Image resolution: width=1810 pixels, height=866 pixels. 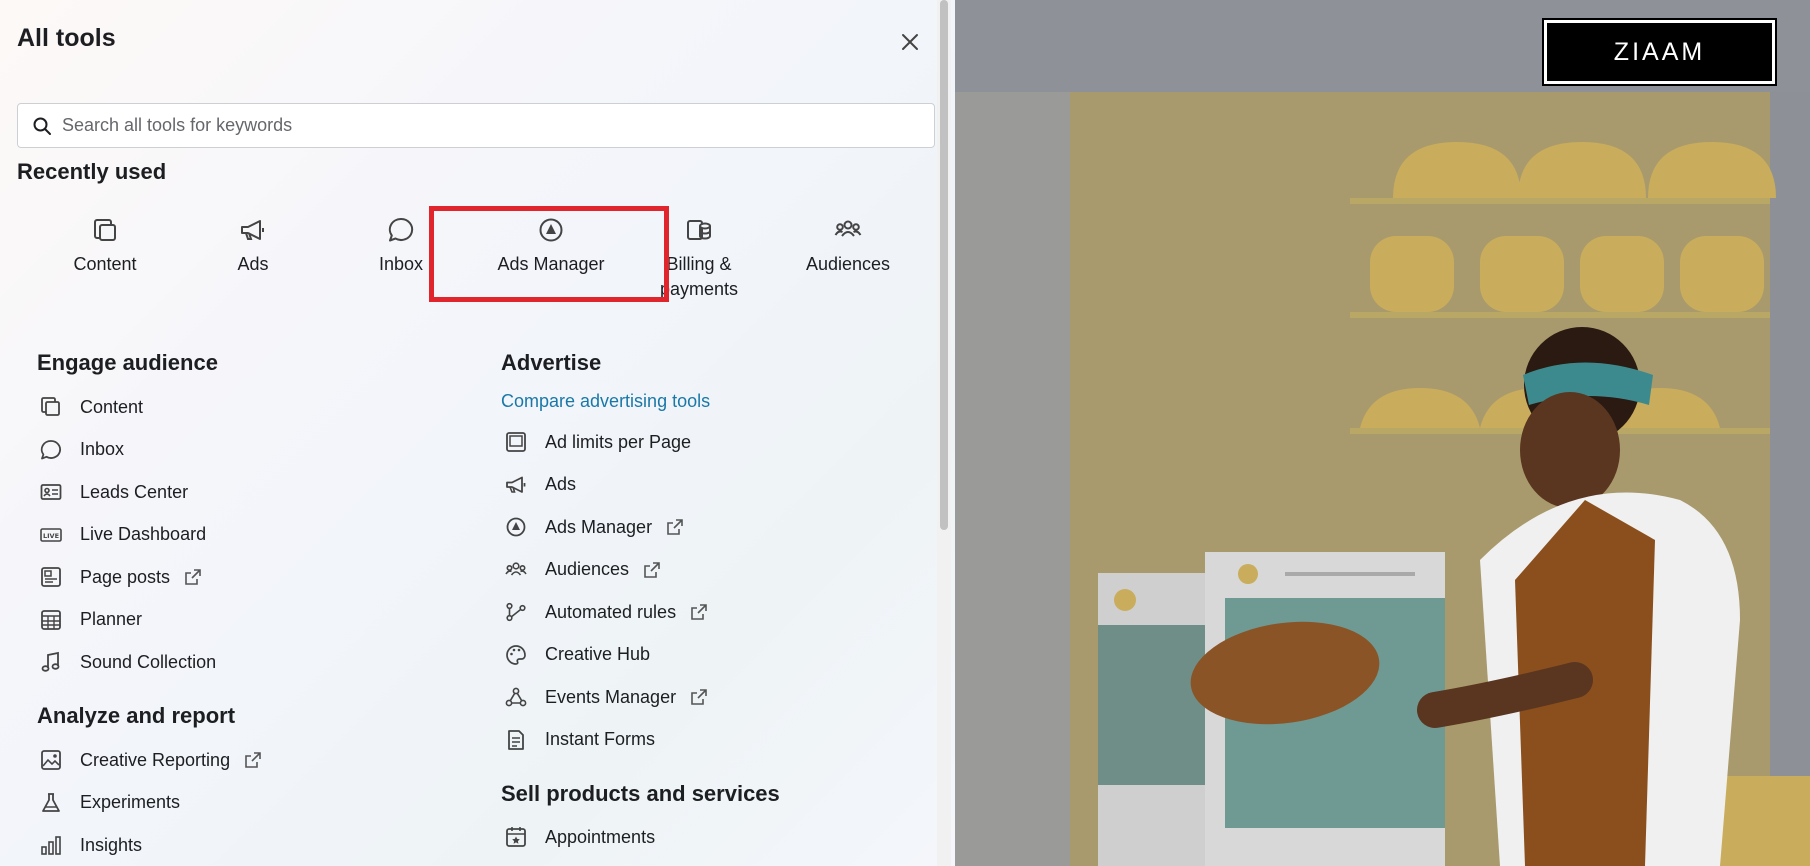 What do you see at coordinates (51, 619) in the screenshot?
I see `calendar-icon` at bounding box center [51, 619].